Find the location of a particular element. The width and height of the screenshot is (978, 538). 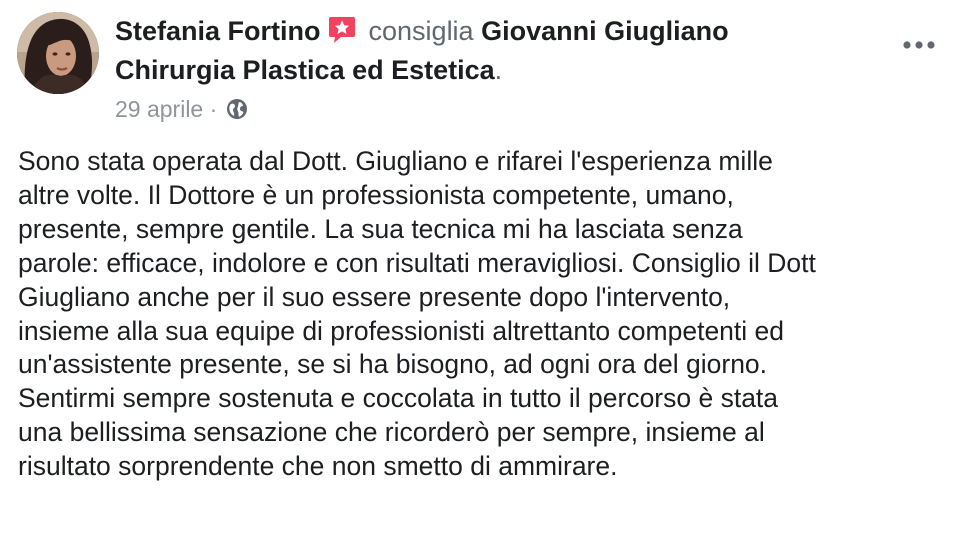

more-options-button is located at coordinates (919, 45).